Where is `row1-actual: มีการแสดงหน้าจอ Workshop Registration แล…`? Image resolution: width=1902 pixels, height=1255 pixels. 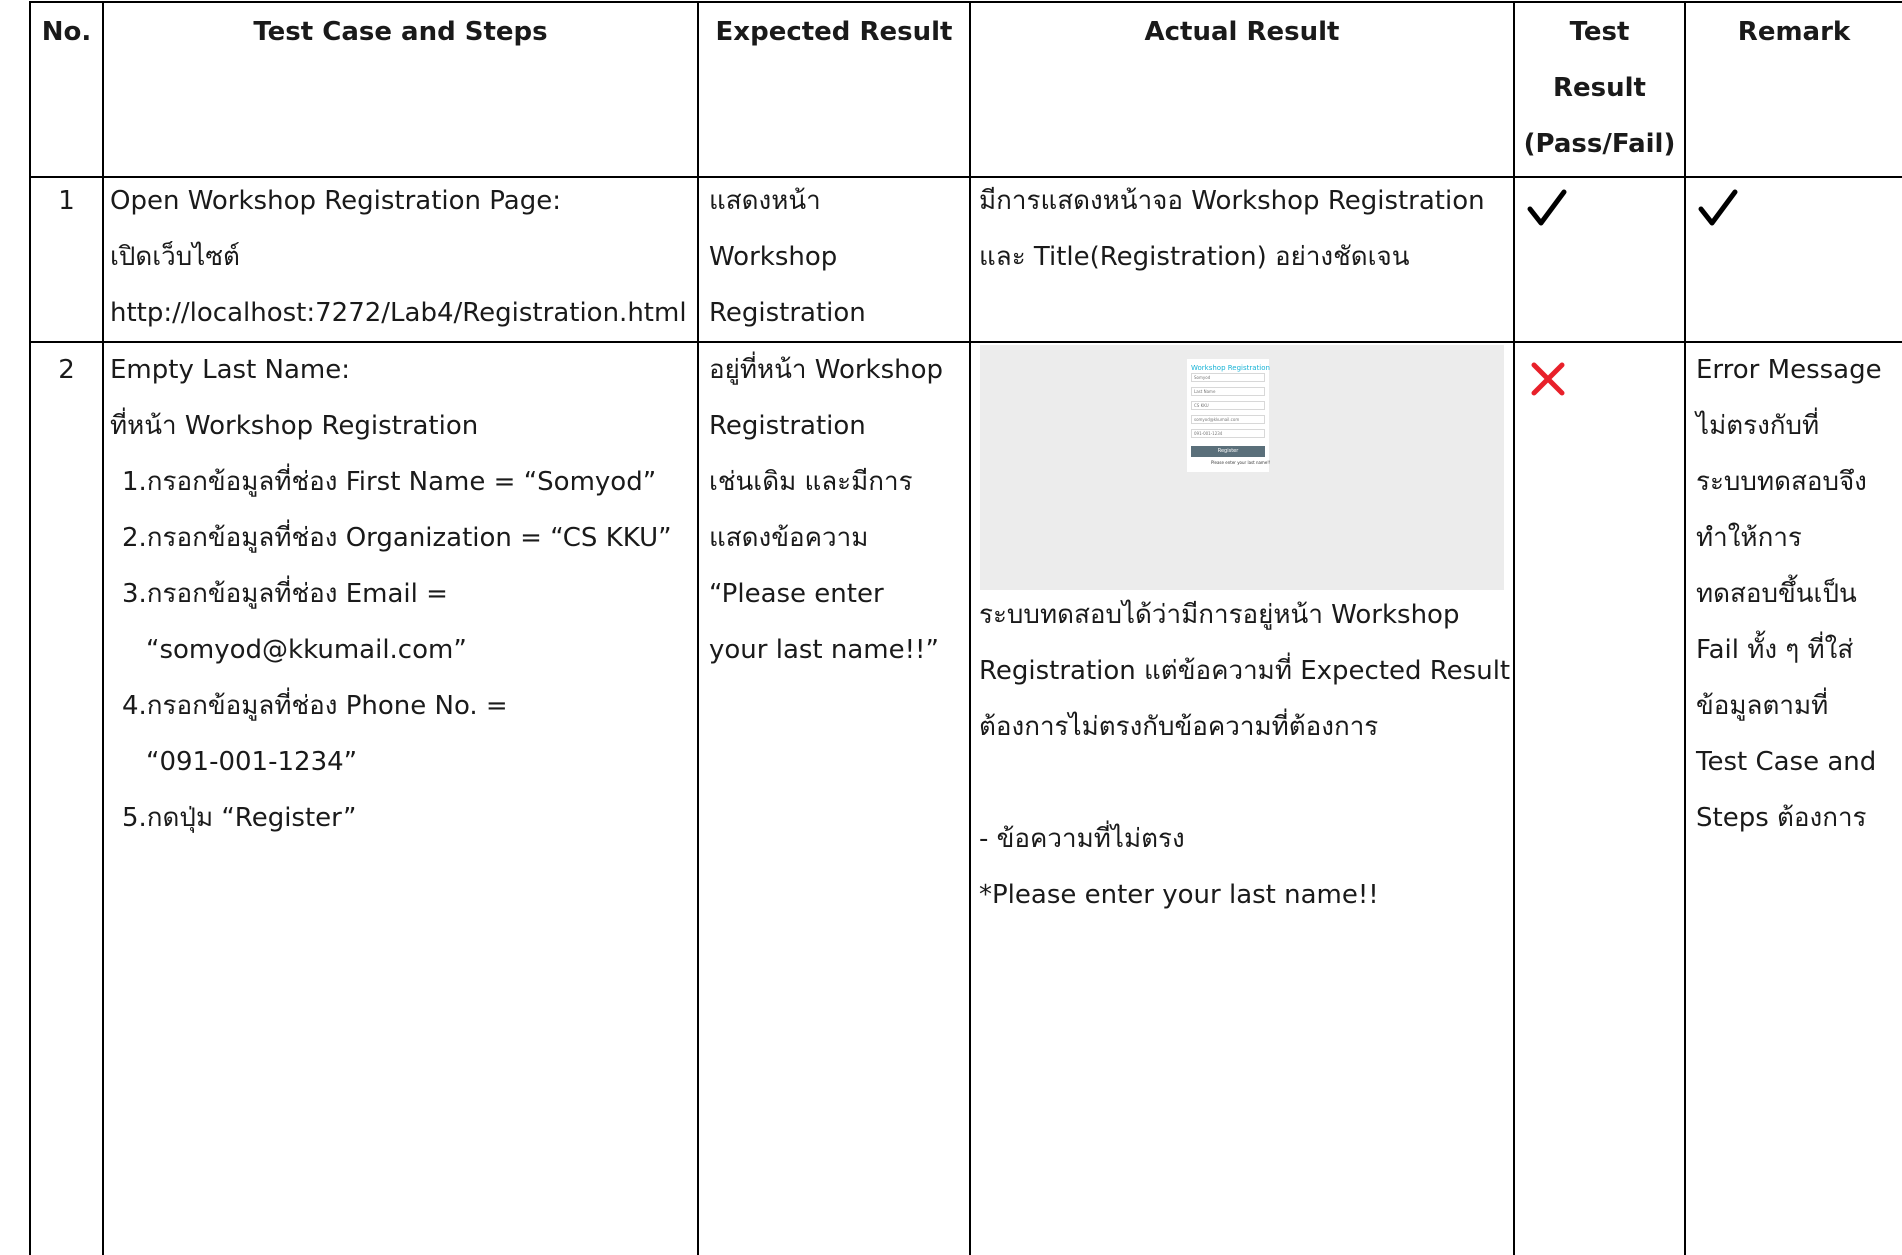
row1-actual: มีการแสดงหน้าจอ Workshop Registration แล… is located at coordinates (1232, 229).